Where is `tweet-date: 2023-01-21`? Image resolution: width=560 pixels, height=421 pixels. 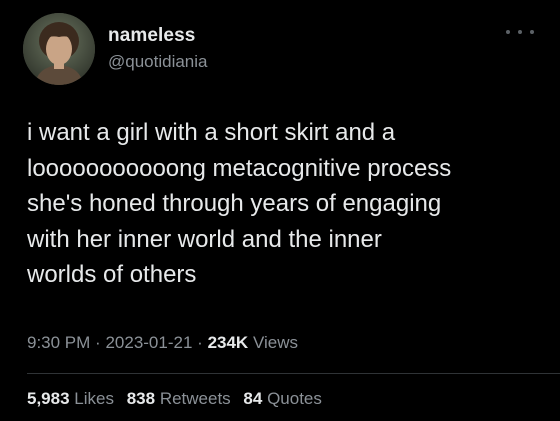
tweet-date: 2023-01-21 is located at coordinates (148, 342).